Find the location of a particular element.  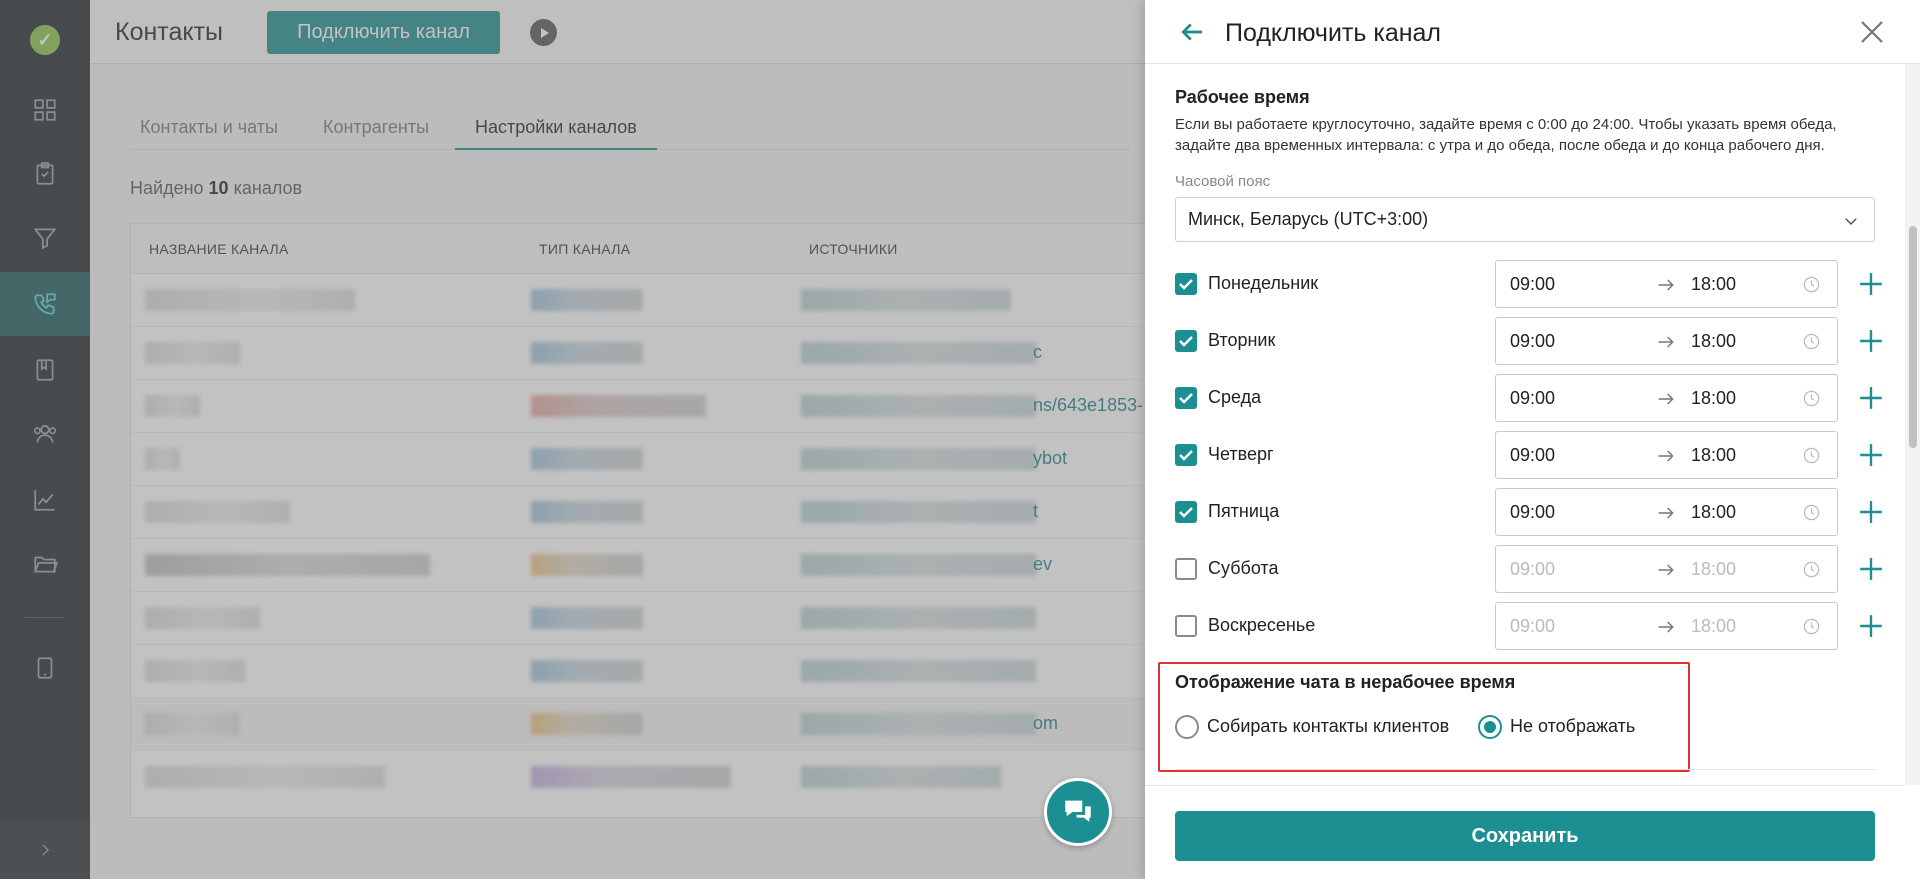

day-label: Четверг is located at coordinates (1241, 454).